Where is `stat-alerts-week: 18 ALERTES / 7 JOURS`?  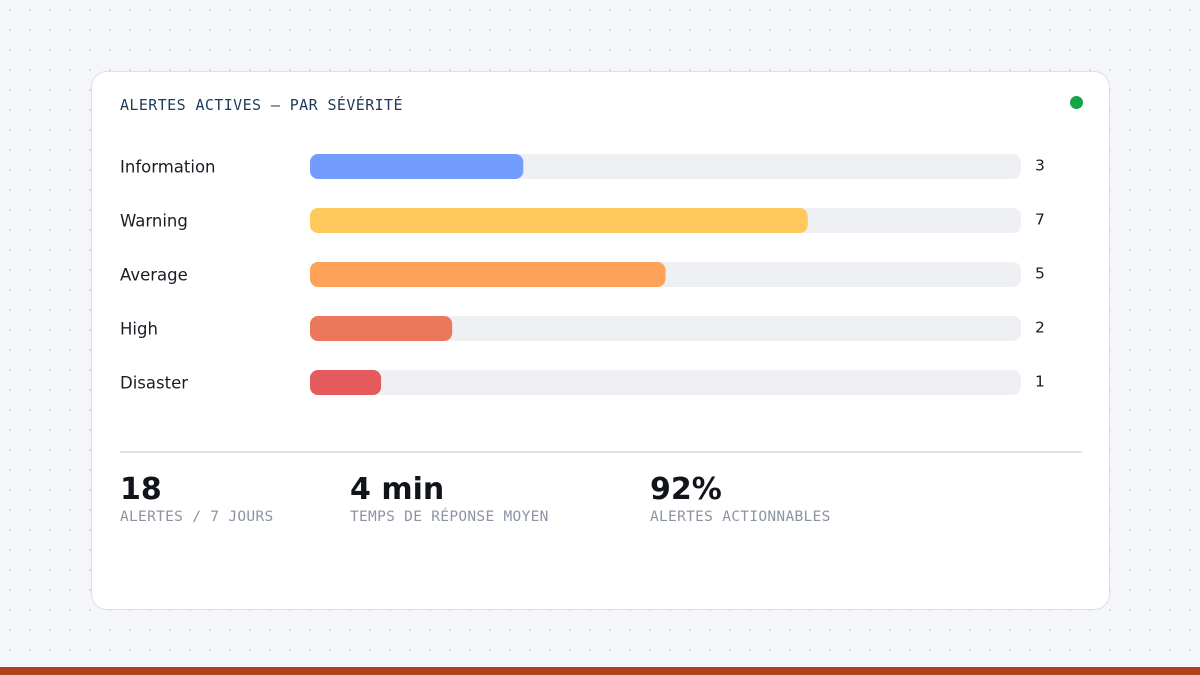
stat-alerts-week: 18 ALERTES / 7 JOURS is located at coordinates (197, 498).